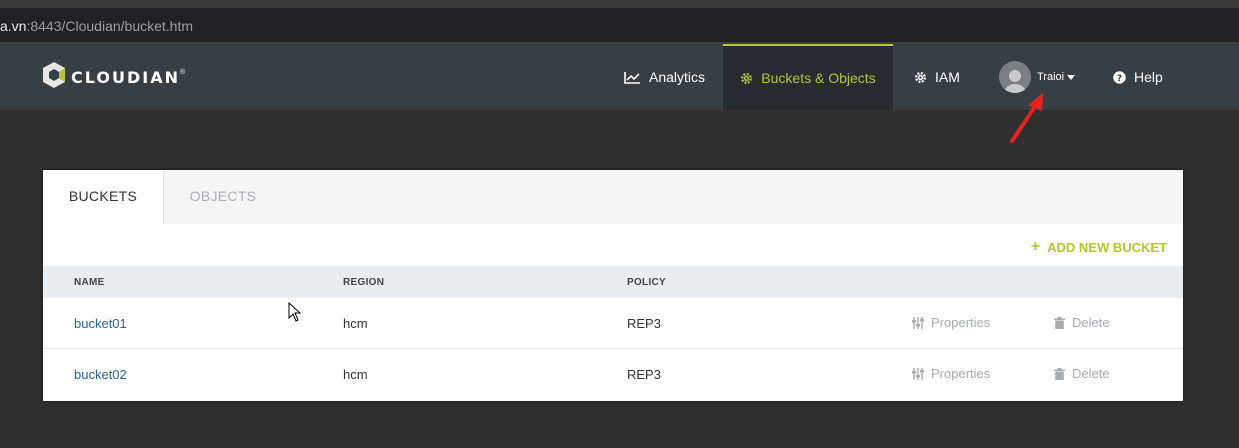  I want to click on red-annotation-arrow, so click(1026, 118).